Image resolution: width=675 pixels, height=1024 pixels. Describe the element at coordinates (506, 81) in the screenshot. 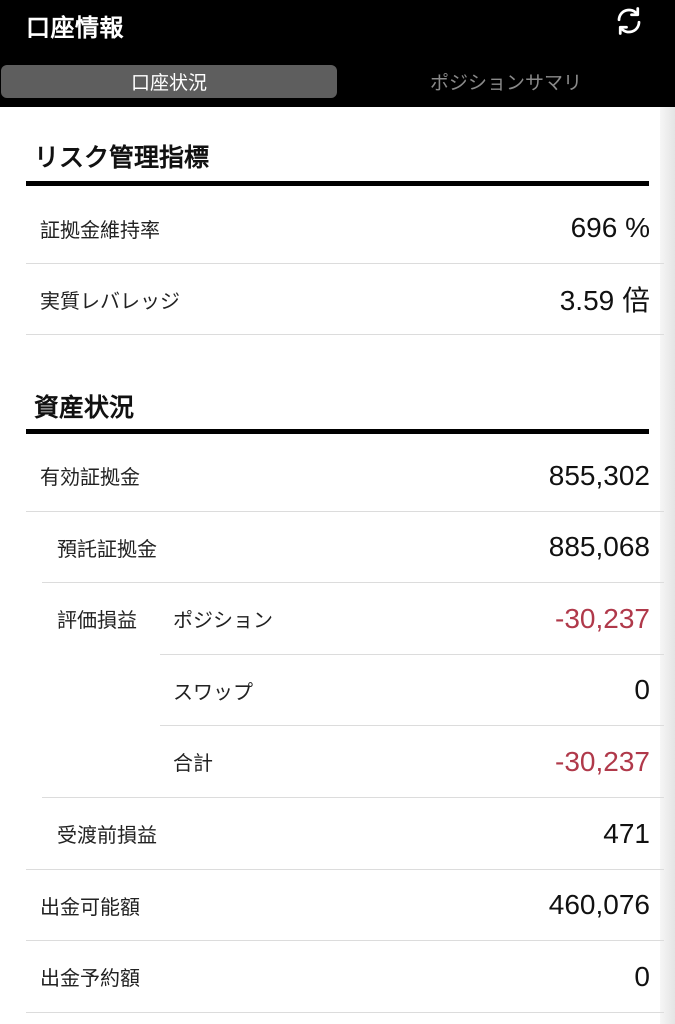

I see `tab-position-summary: ポジションサマリ` at that location.